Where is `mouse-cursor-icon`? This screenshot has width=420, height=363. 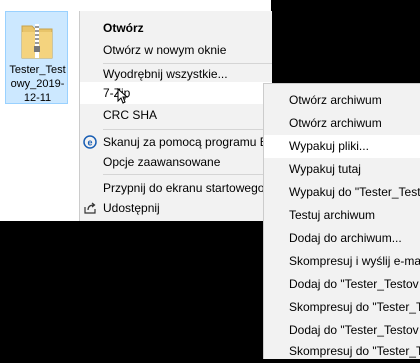
mouse-cursor-icon is located at coordinates (123, 96).